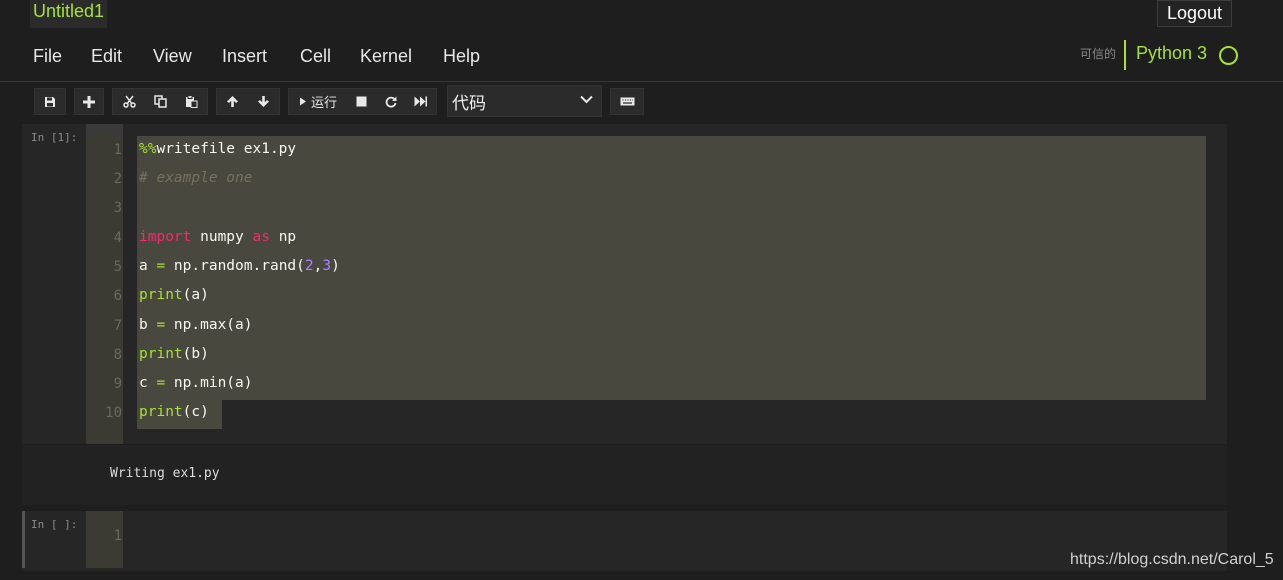 The width and height of the screenshot is (1283, 580). Describe the element at coordinates (117, 296) in the screenshot. I see `line-number: 6` at that location.